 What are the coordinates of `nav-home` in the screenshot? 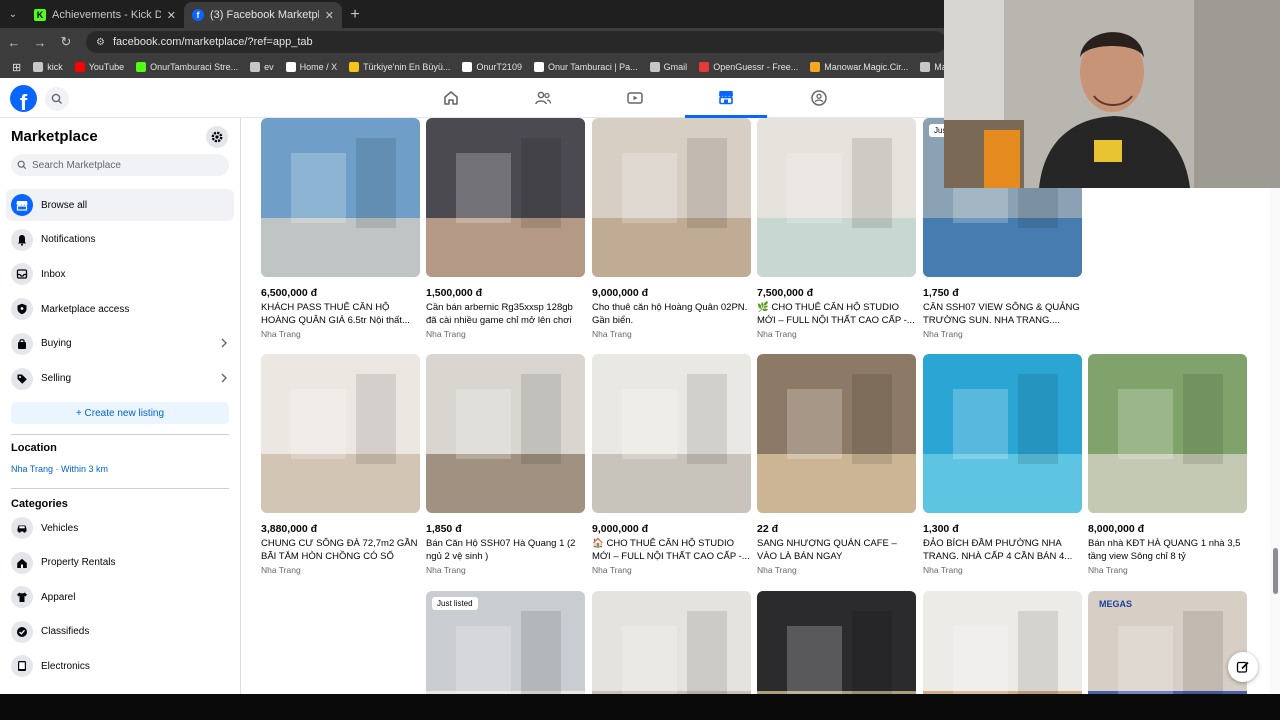 It's located at (451, 98).